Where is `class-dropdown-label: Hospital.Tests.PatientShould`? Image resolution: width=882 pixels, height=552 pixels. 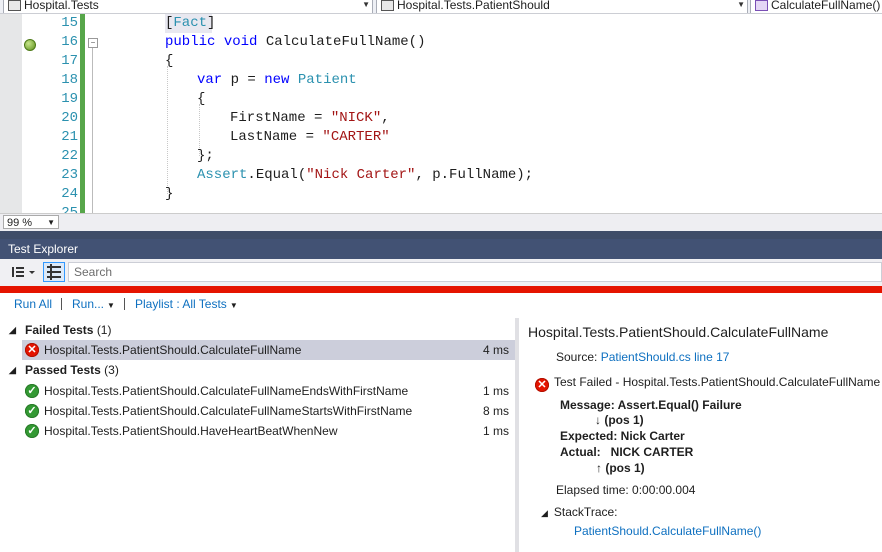
class-dropdown-label: Hospital.Tests.PatientShould is located at coordinates (473, 6).